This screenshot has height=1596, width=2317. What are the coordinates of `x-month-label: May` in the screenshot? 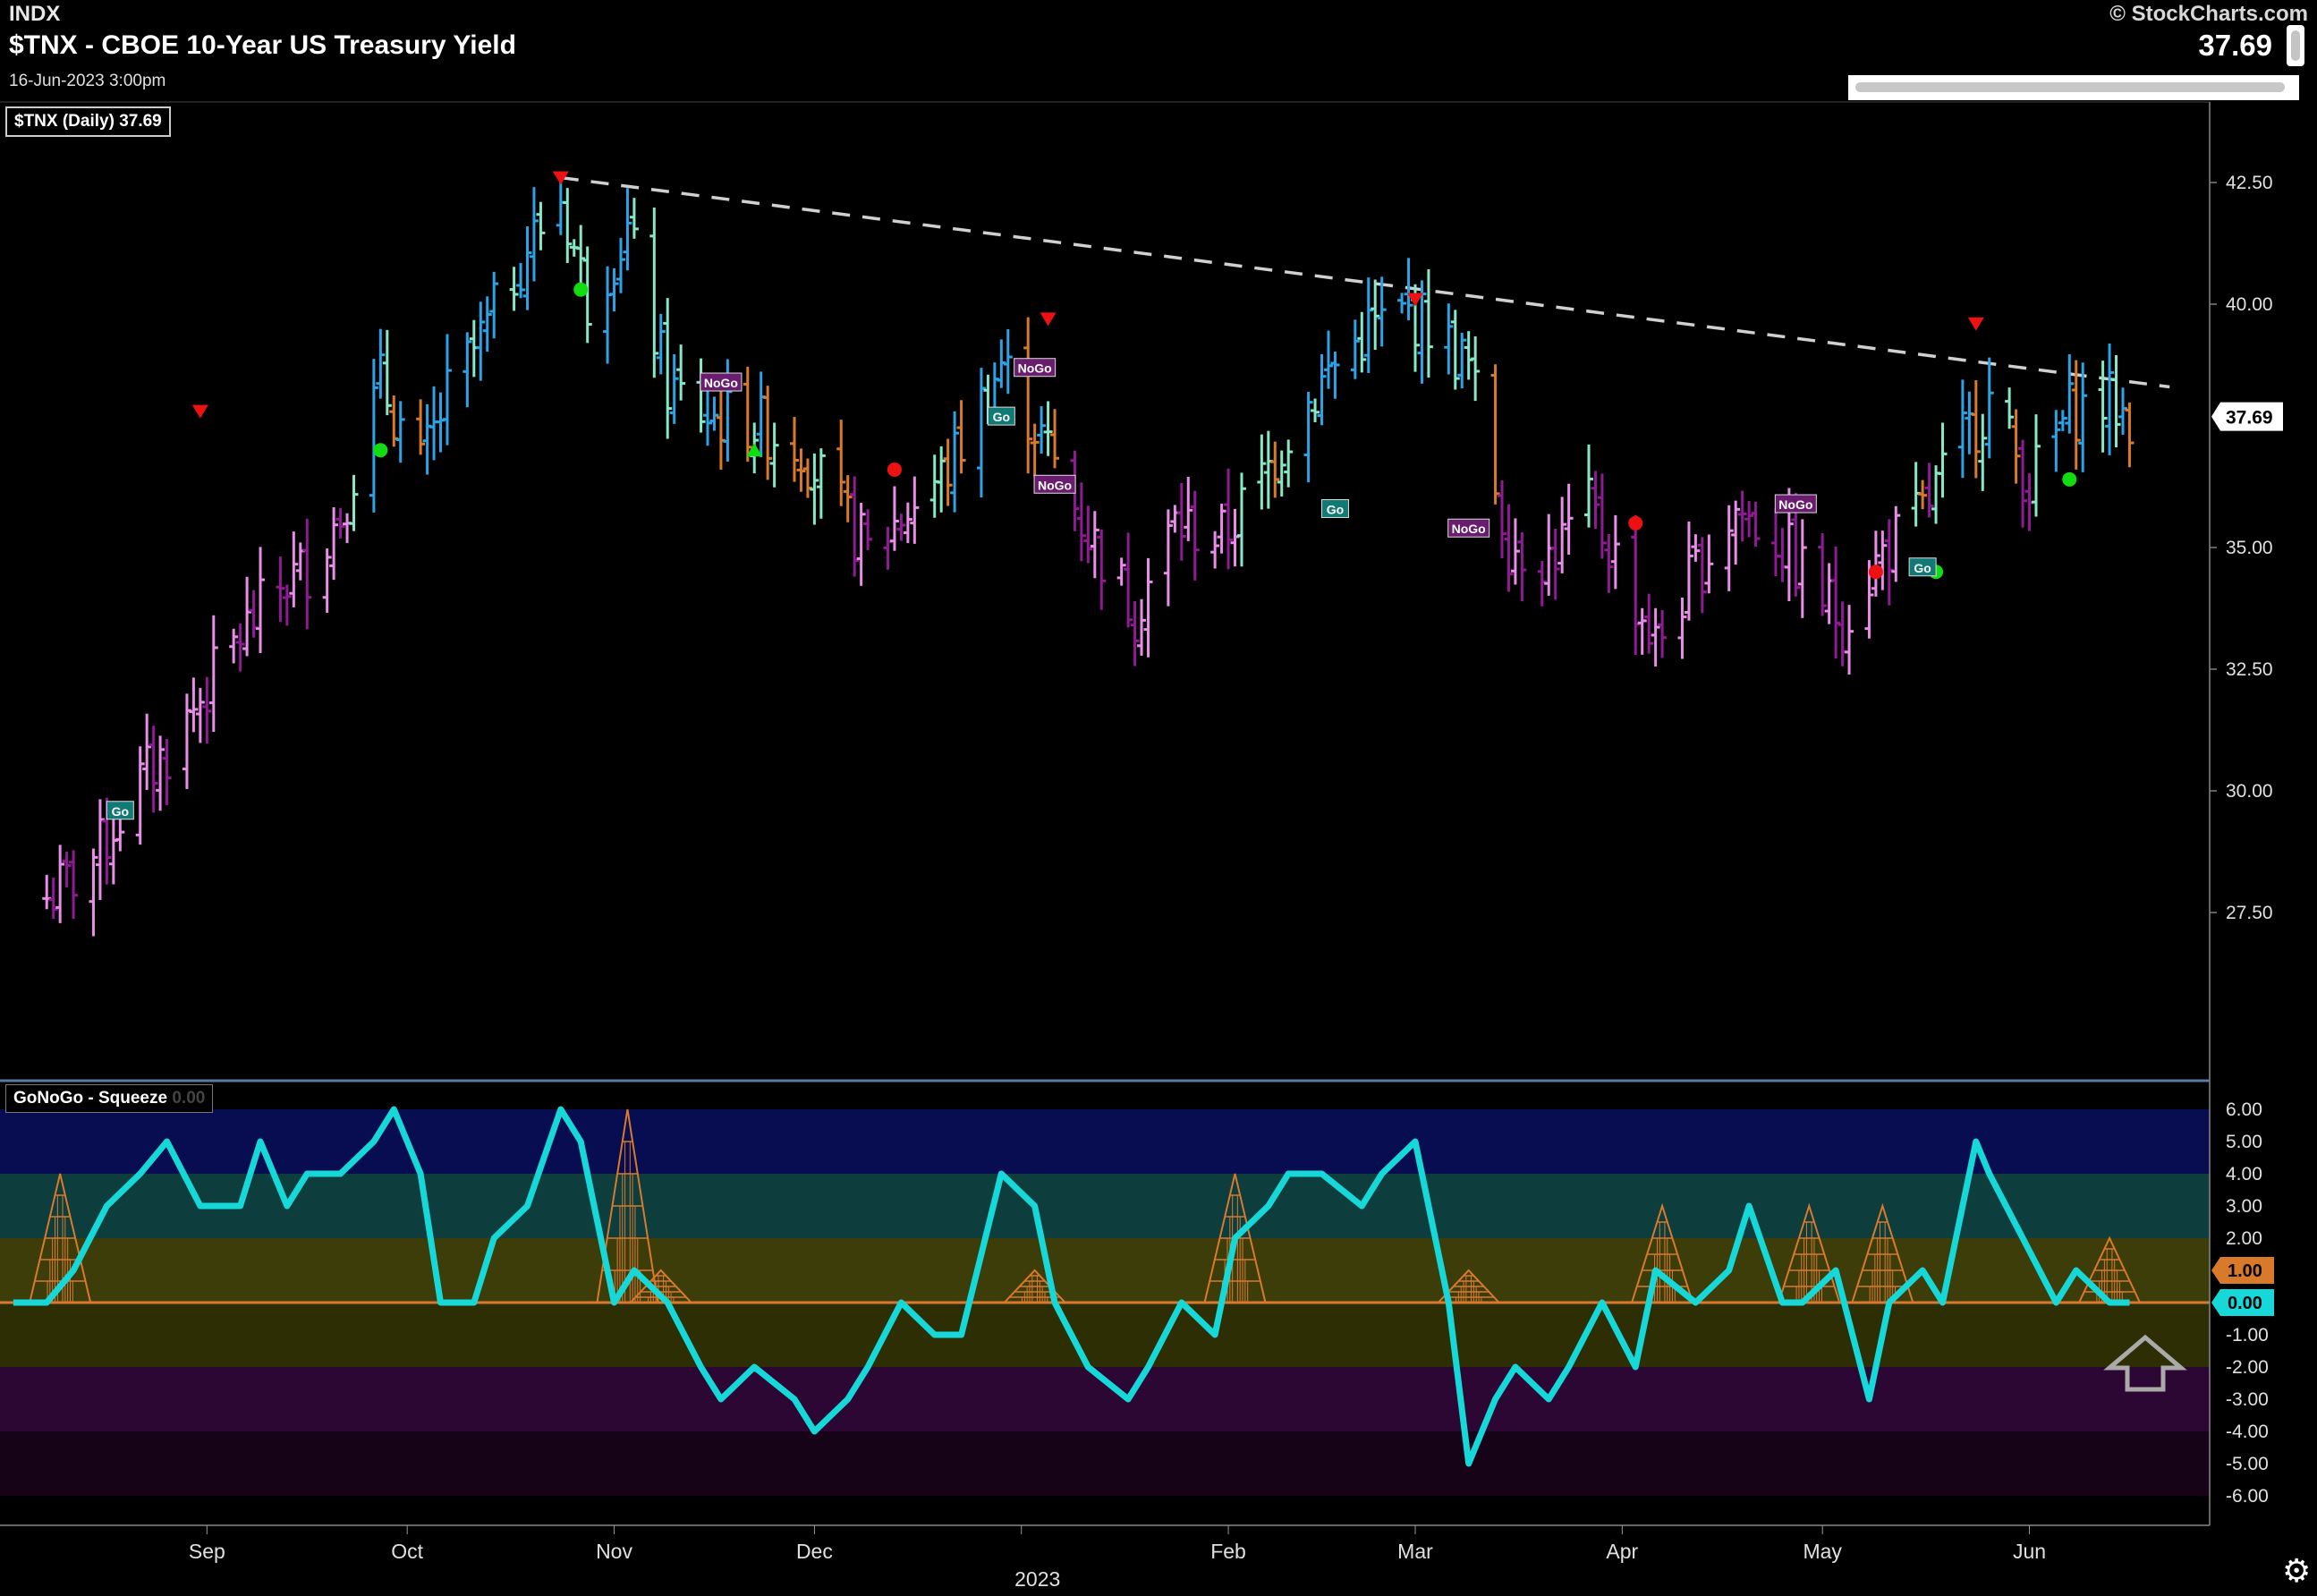 It's located at (1822, 1552).